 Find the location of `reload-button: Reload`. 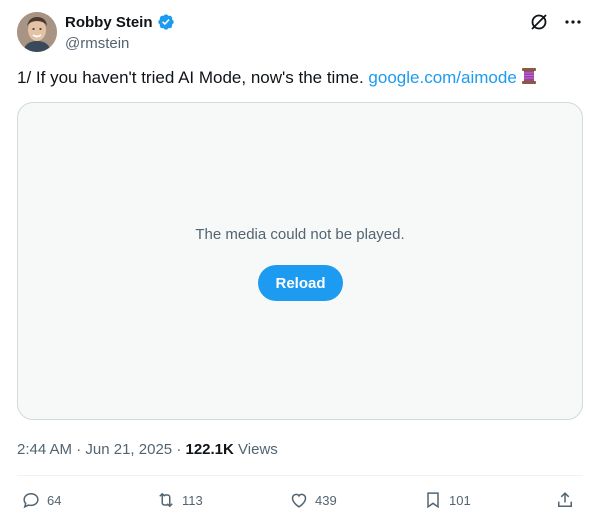

reload-button: Reload is located at coordinates (300, 283).